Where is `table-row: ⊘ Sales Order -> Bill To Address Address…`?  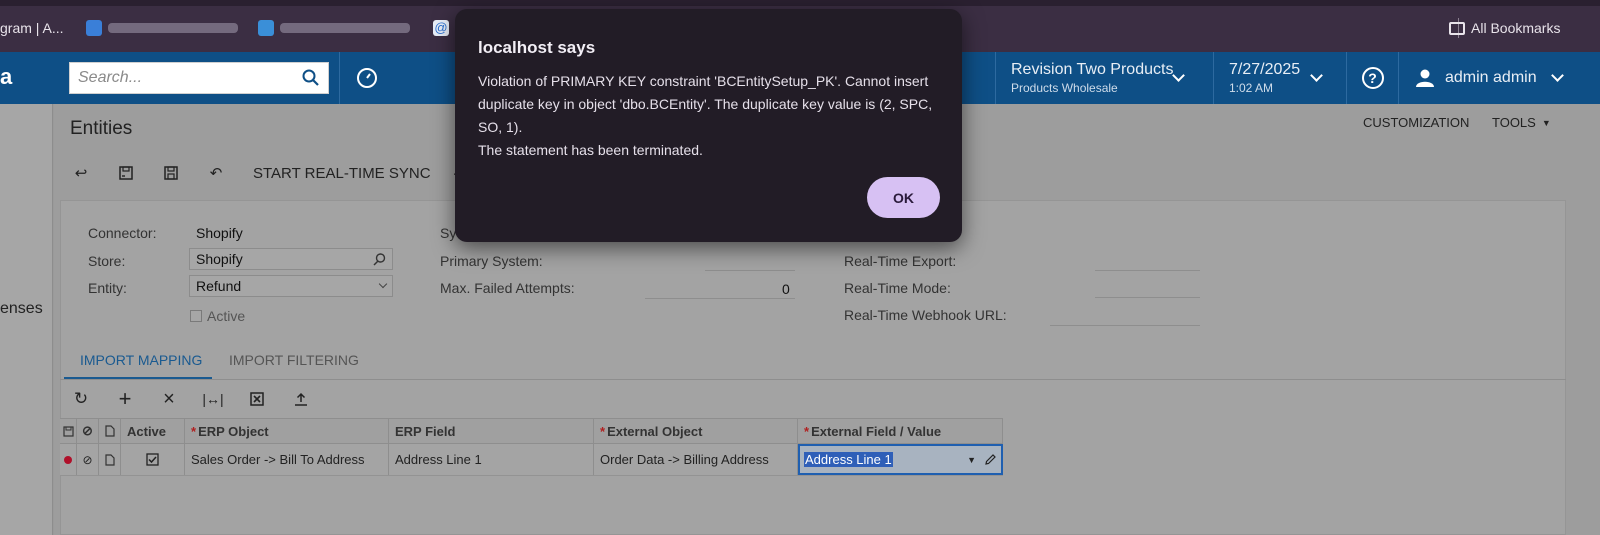 table-row: ⊘ Sales Order -> Bill To Address Address… is located at coordinates (531, 460).